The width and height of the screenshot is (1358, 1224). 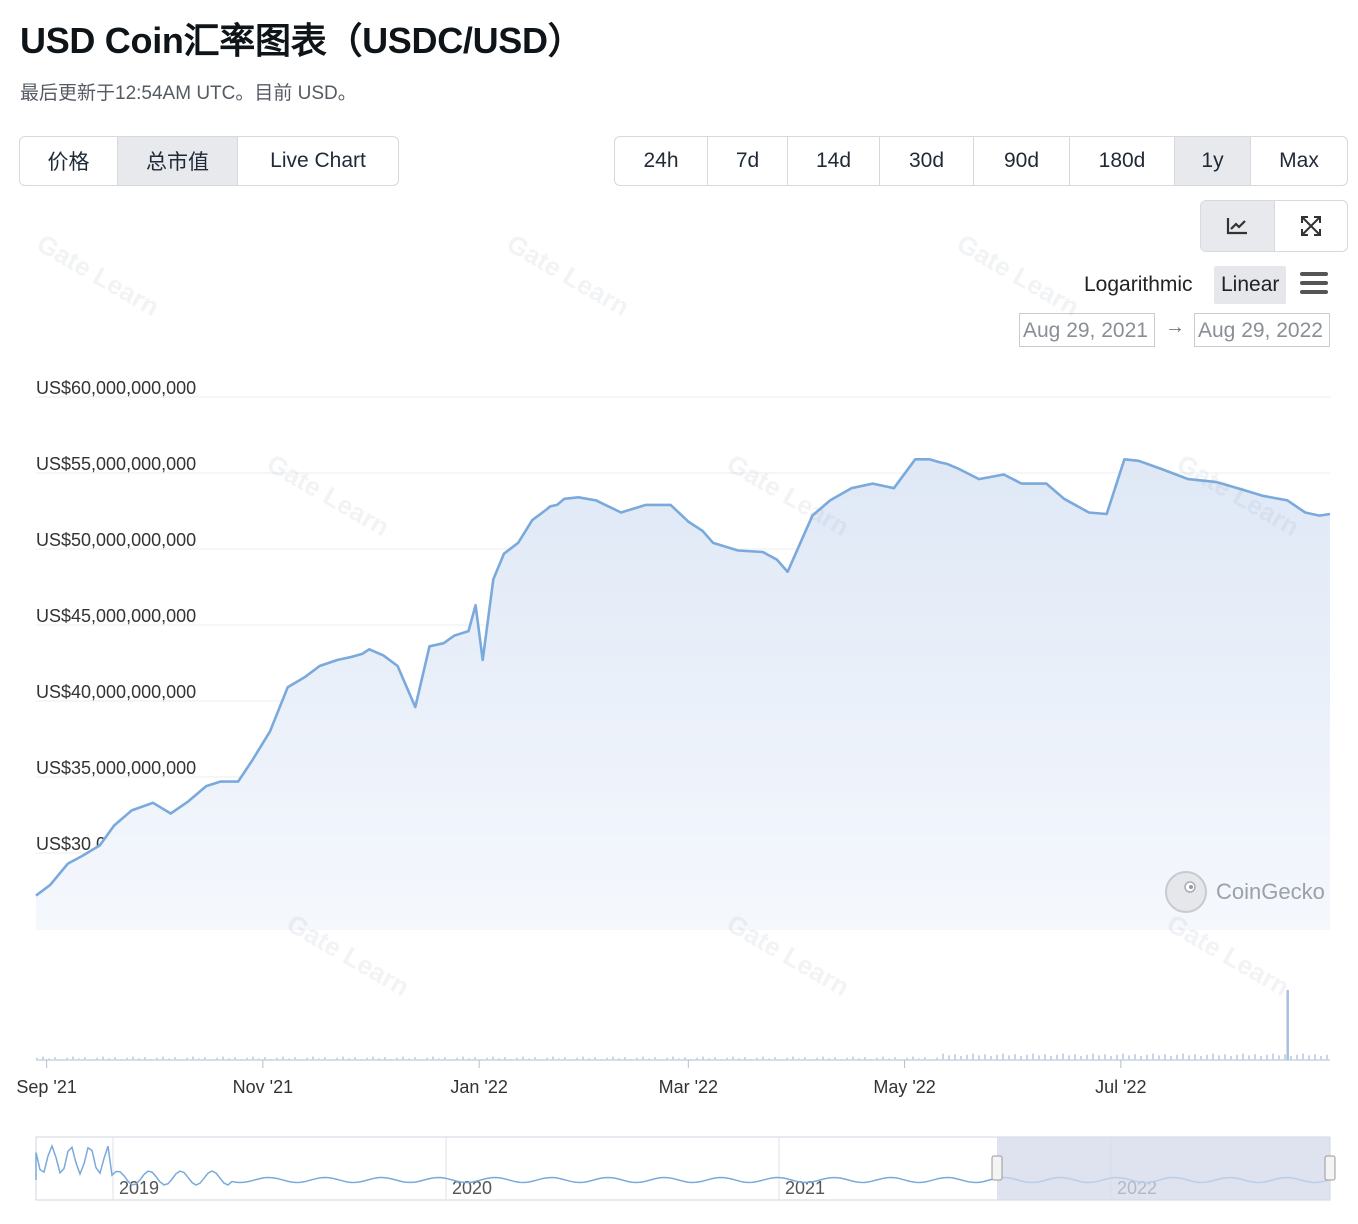 I want to click on coingecko-logo: CoinGecko, so click(x=1244, y=892).